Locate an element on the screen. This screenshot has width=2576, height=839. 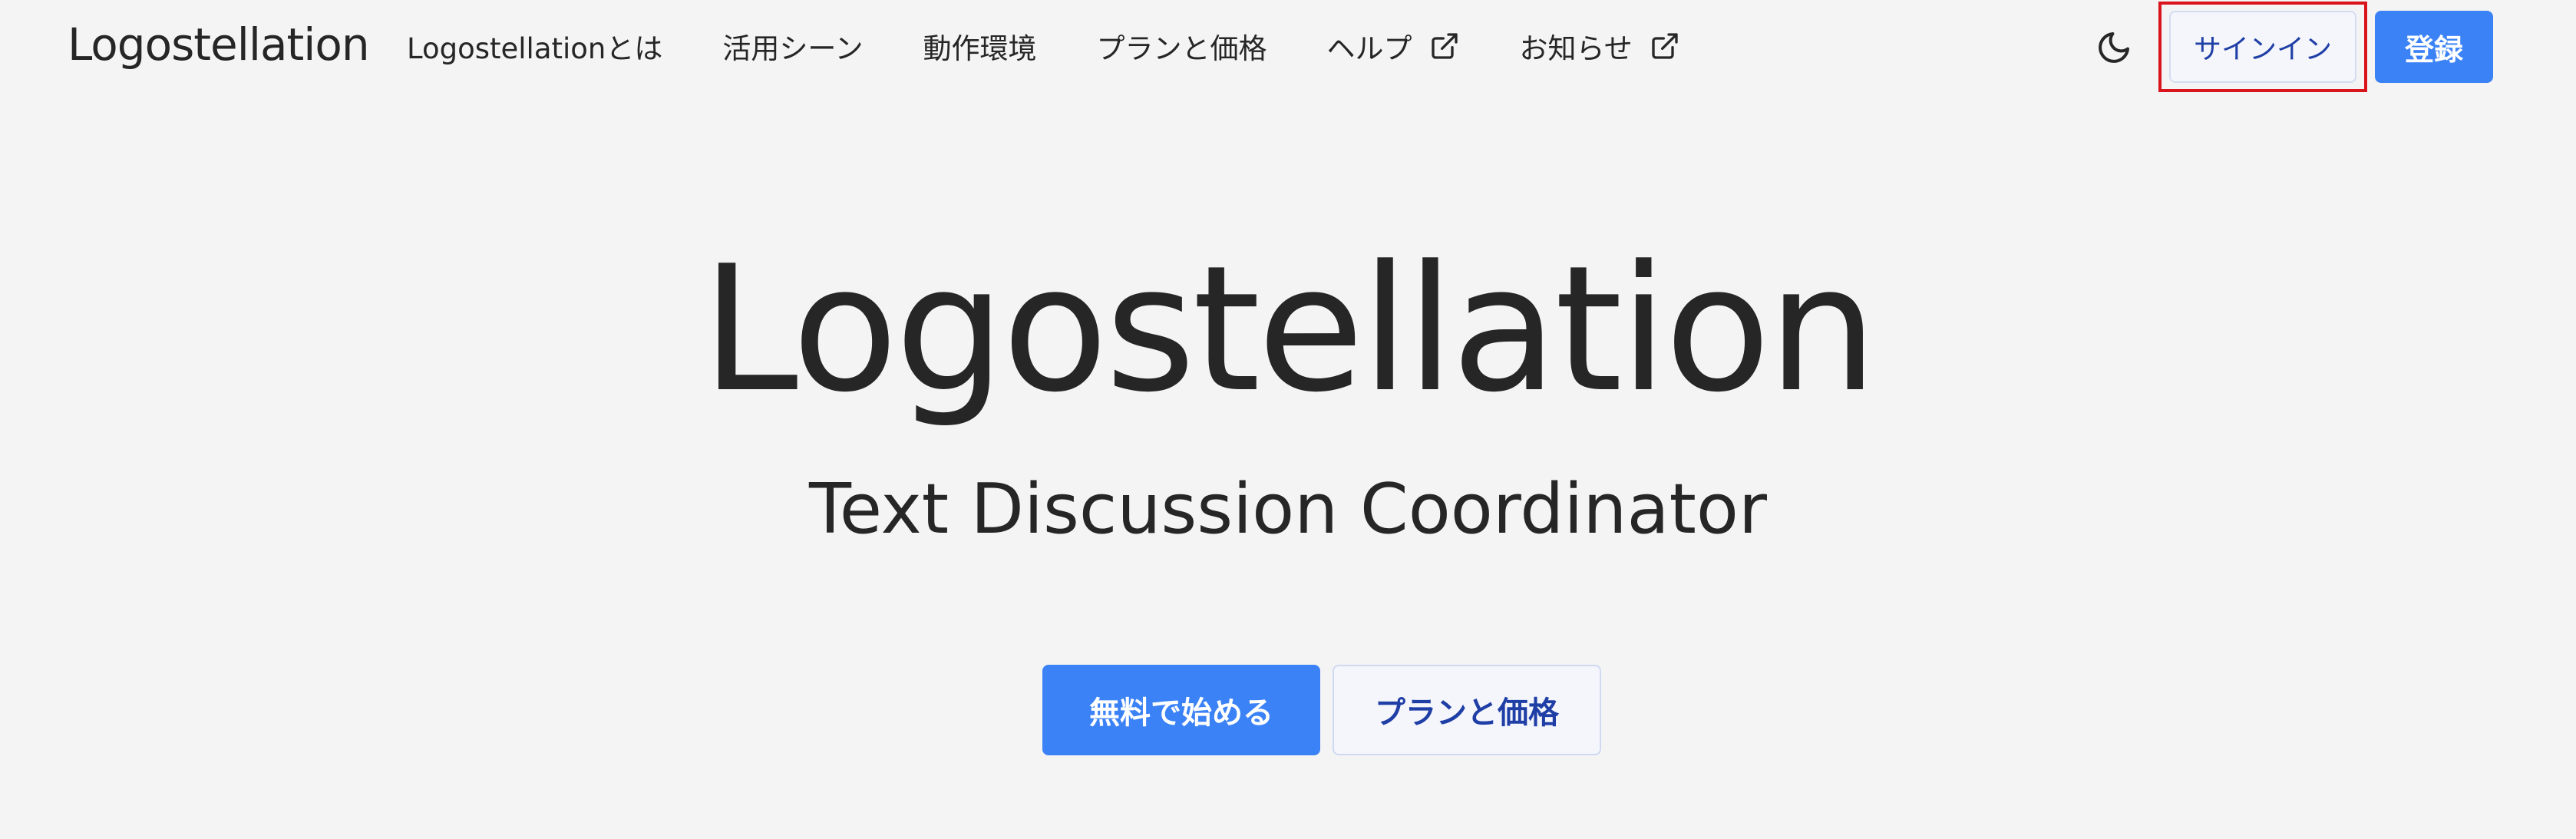
nav-item-news: お知らせ is located at coordinates (1600, 46).